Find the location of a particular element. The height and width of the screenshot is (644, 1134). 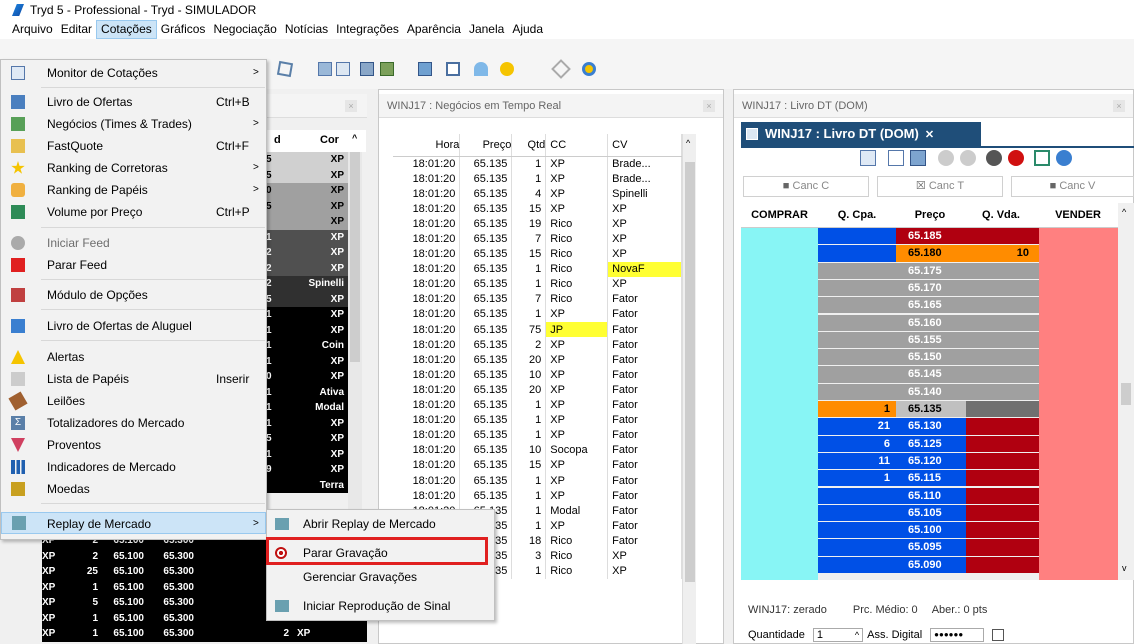

price-cell: 65.150 is located at coordinates (931, 357).